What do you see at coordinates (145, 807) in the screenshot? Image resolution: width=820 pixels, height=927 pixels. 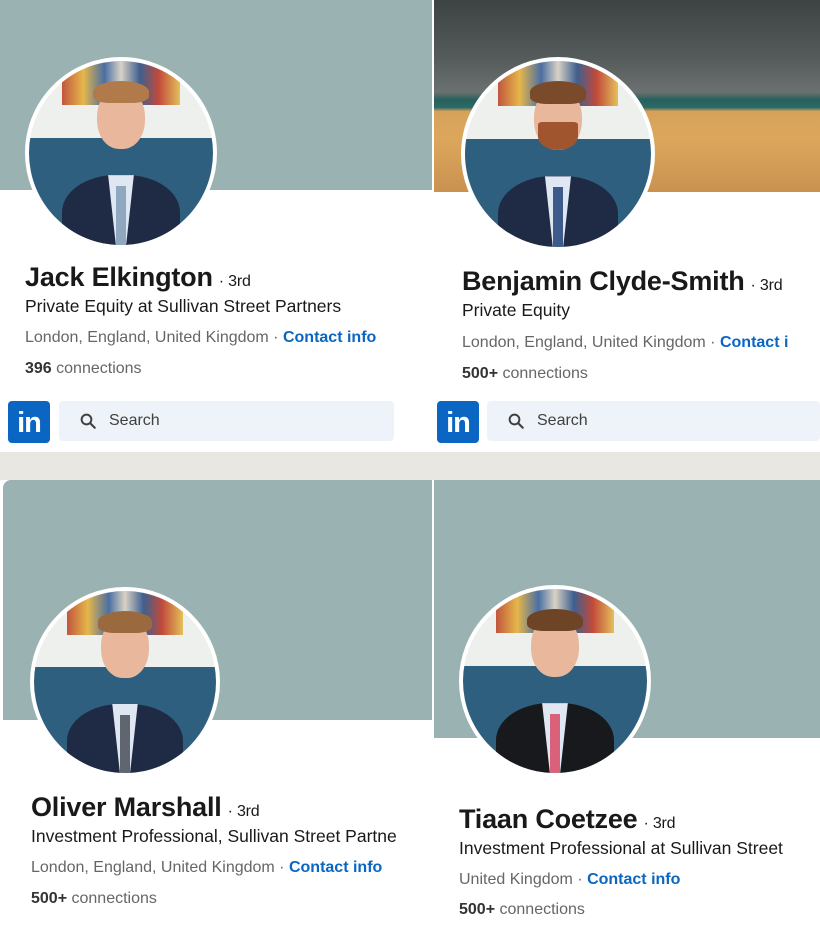 I see `profile-name: Oliver Marshall · 3rd` at bounding box center [145, 807].